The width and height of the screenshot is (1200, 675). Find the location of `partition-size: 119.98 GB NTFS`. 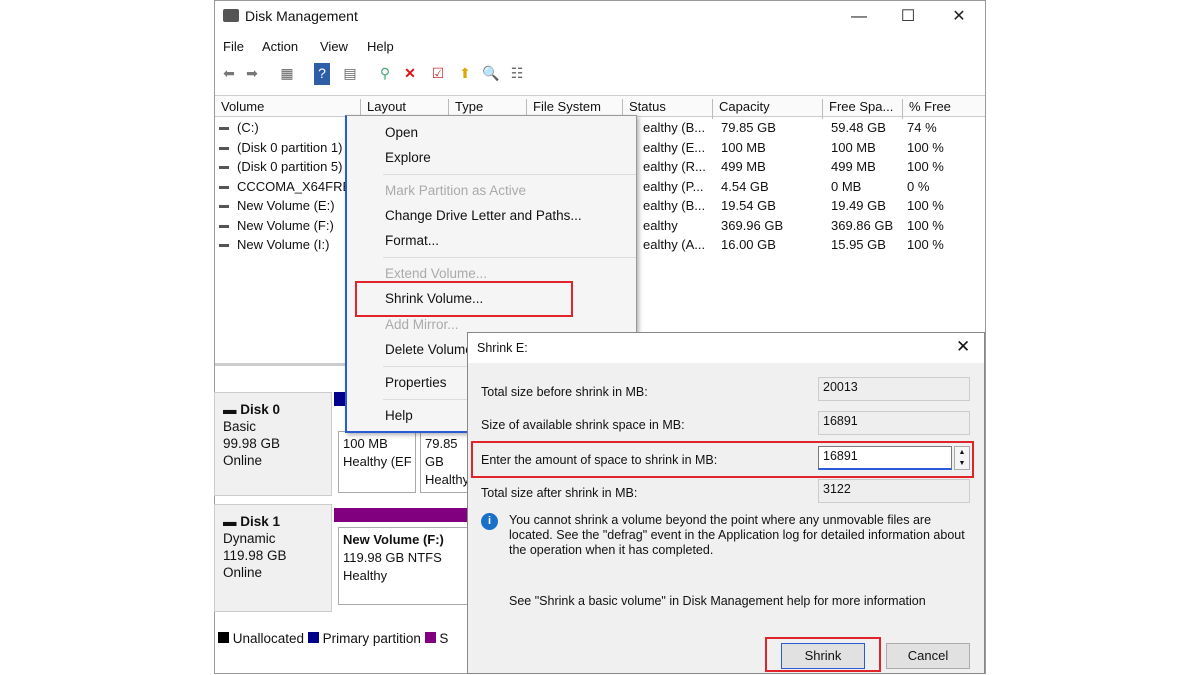

partition-size: 119.98 GB NTFS is located at coordinates (392, 557).